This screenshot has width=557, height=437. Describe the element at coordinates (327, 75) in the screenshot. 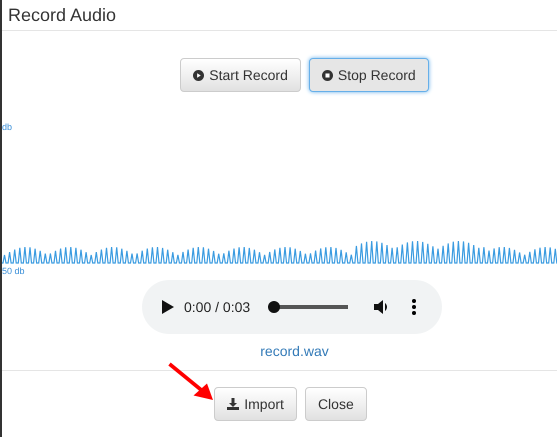

I see `stop-icon` at that location.